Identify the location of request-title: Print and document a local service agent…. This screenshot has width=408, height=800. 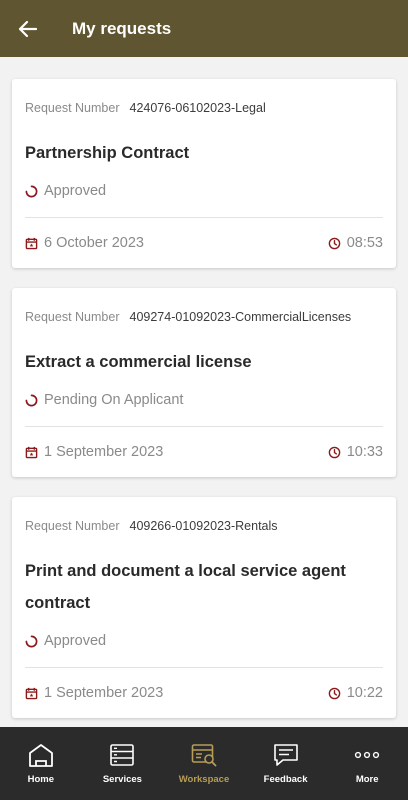
(185, 587).